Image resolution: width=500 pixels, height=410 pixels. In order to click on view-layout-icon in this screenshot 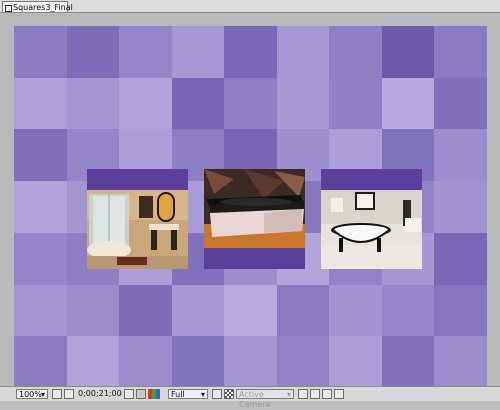, I will do `click(303, 394)`.